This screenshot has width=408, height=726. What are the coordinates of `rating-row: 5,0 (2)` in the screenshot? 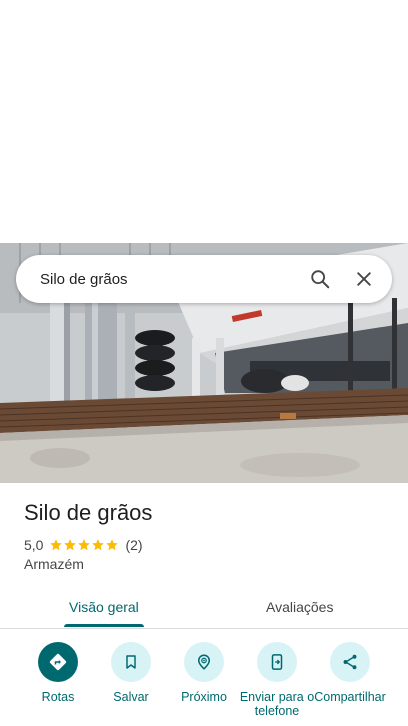 It's located at (83, 545).